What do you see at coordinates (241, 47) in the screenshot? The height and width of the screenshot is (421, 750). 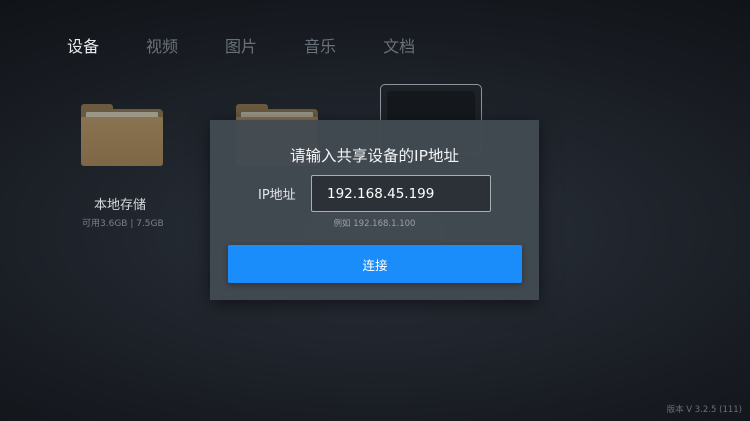 I see `tab-pictures: 图片` at bounding box center [241, 47].